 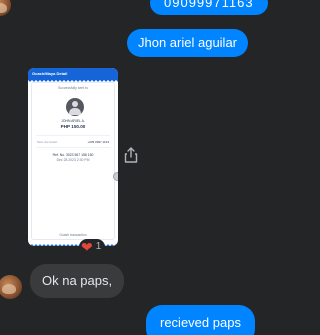 I want to click on receipt-side-circle, so click(x=115, y=176).